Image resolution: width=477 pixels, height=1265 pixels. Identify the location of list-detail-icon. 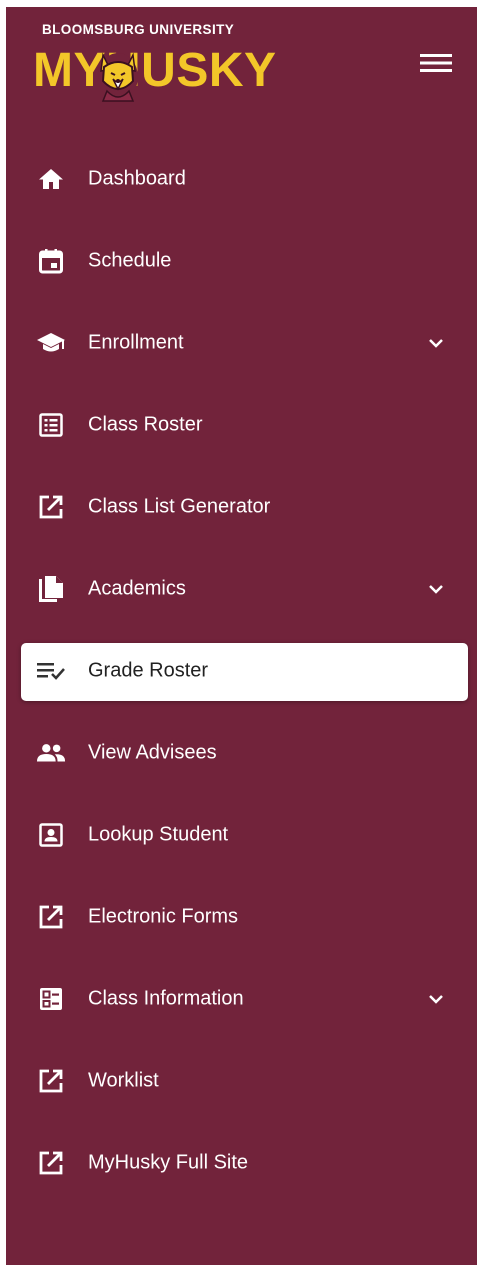
(51, 999).